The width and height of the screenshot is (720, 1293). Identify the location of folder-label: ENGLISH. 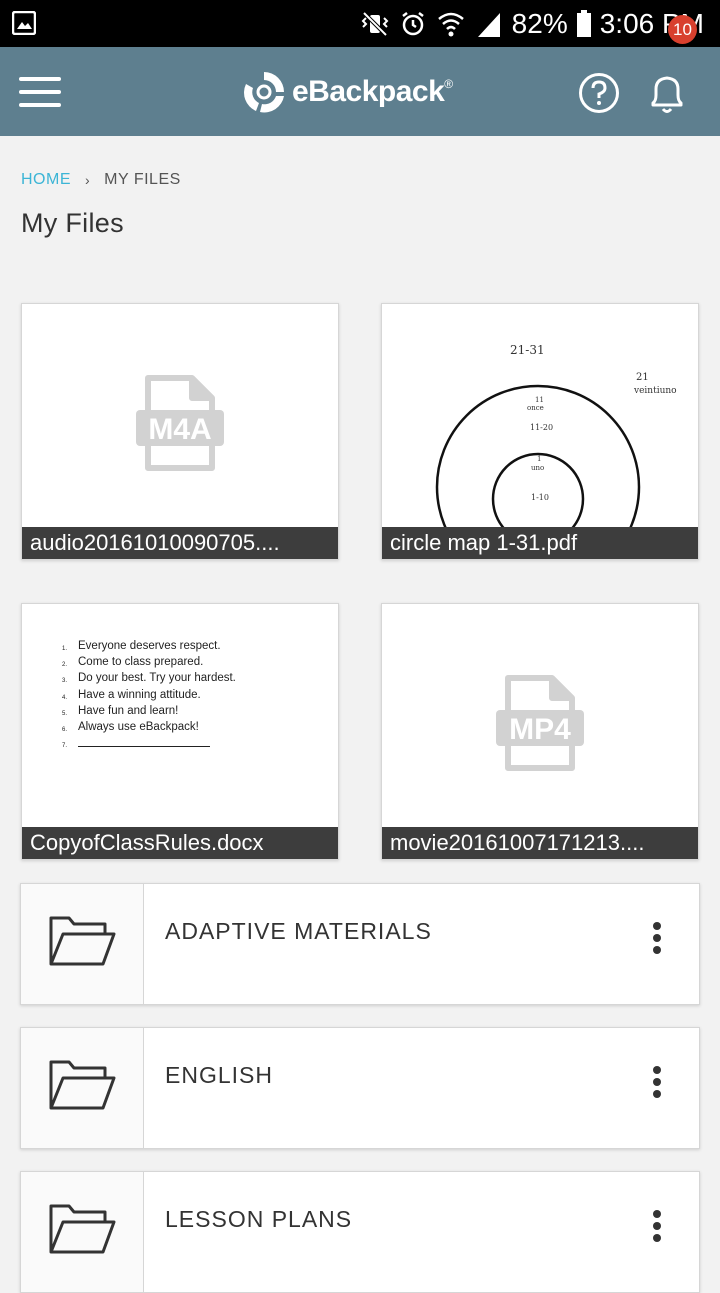
(219, 1075).